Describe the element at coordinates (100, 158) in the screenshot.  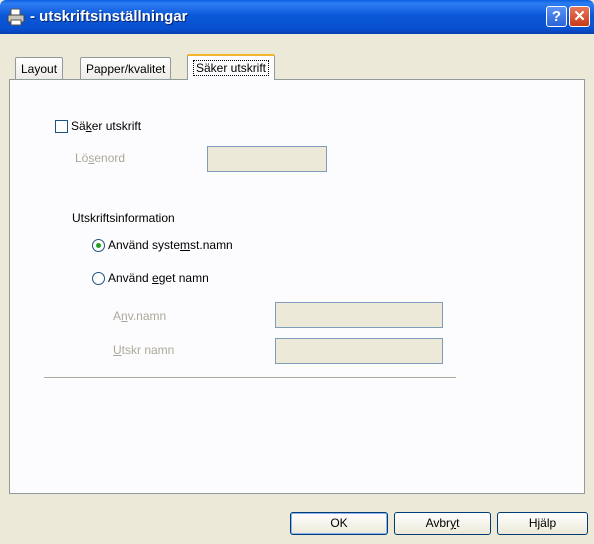
I see `password-label: Lösenord` at that location.